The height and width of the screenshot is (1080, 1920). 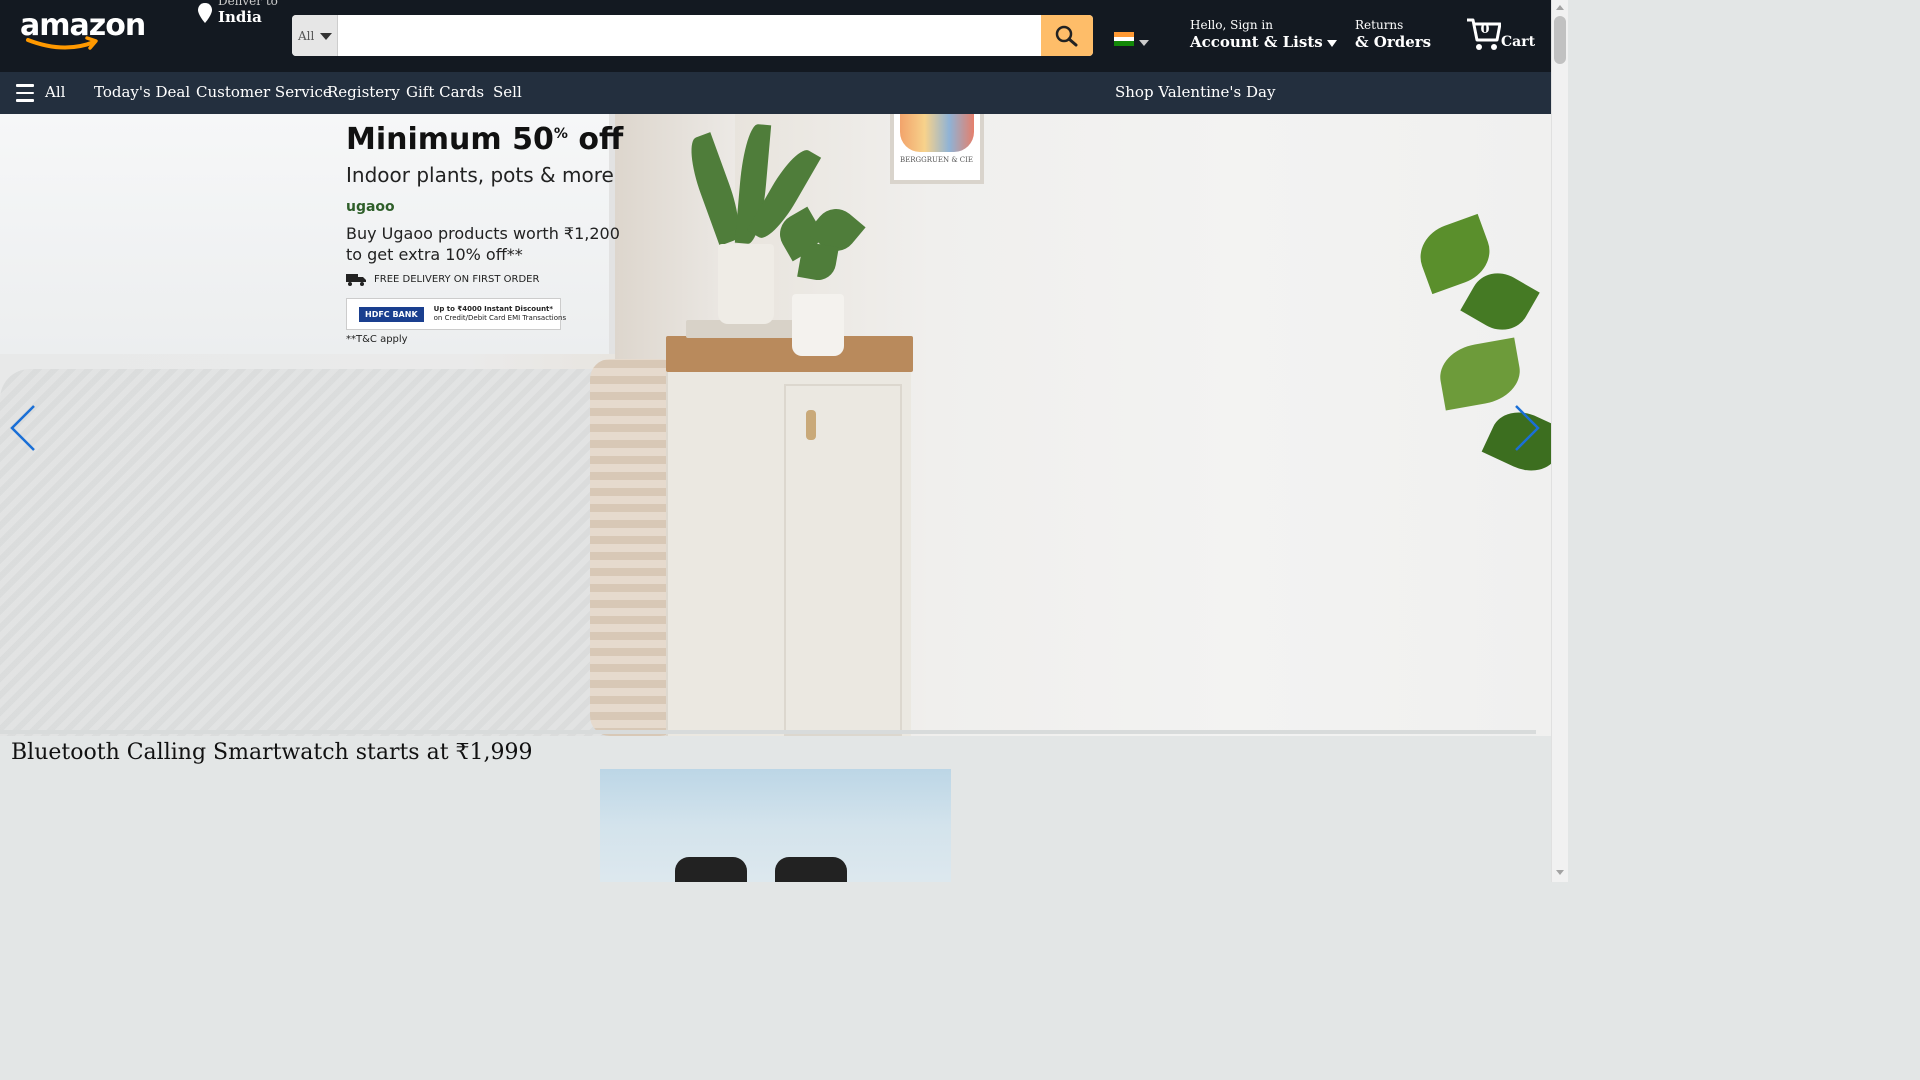 What do you see at coordinates (1560, 872) in the screenshot?
I see `scroll-down-icon` at bounding box center [1560, 872].